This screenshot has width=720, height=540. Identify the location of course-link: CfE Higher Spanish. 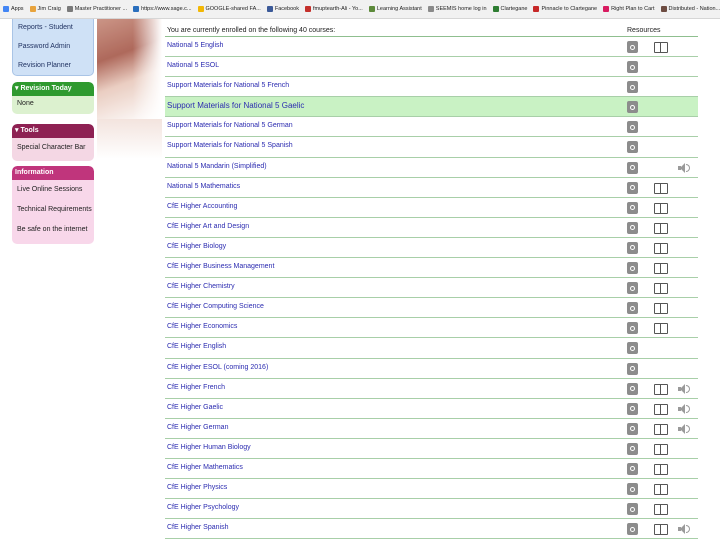
(197, 527).